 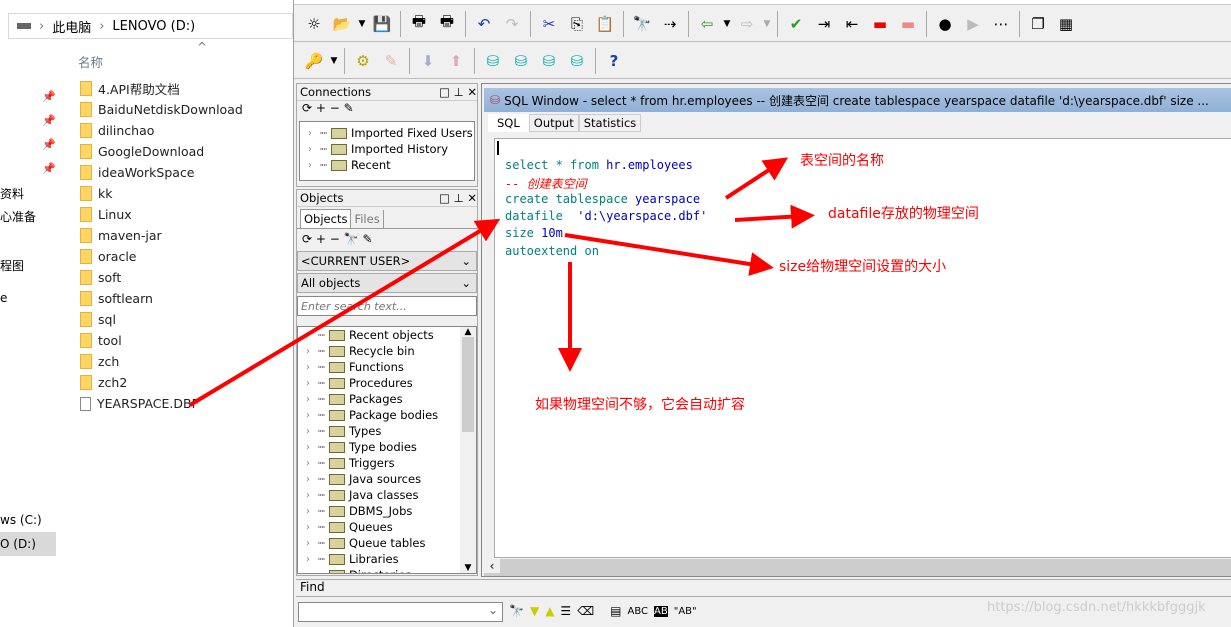 I want to click on annotation-name: 表空间的名称, so click(x=842, y=161).